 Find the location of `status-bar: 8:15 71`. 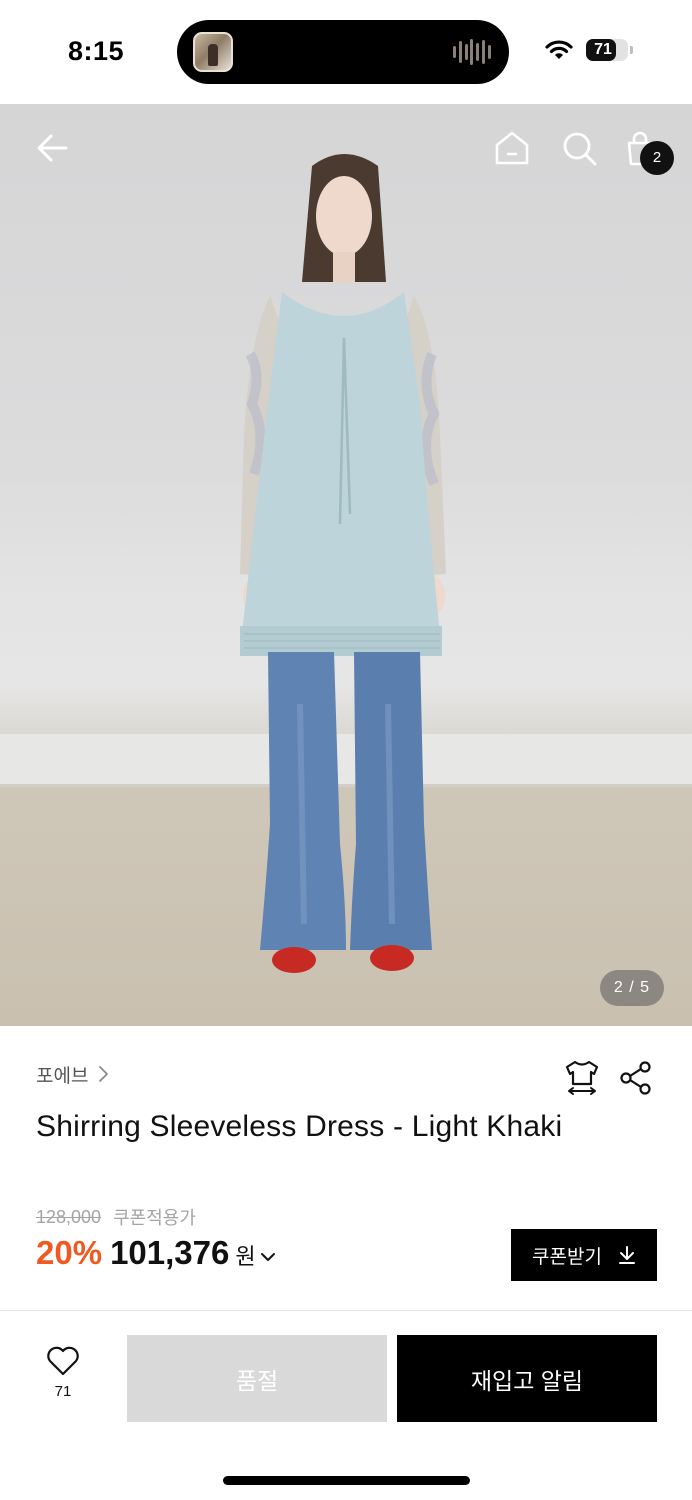

status-bar: 8:15 71 is located at coordinates (346, 52).